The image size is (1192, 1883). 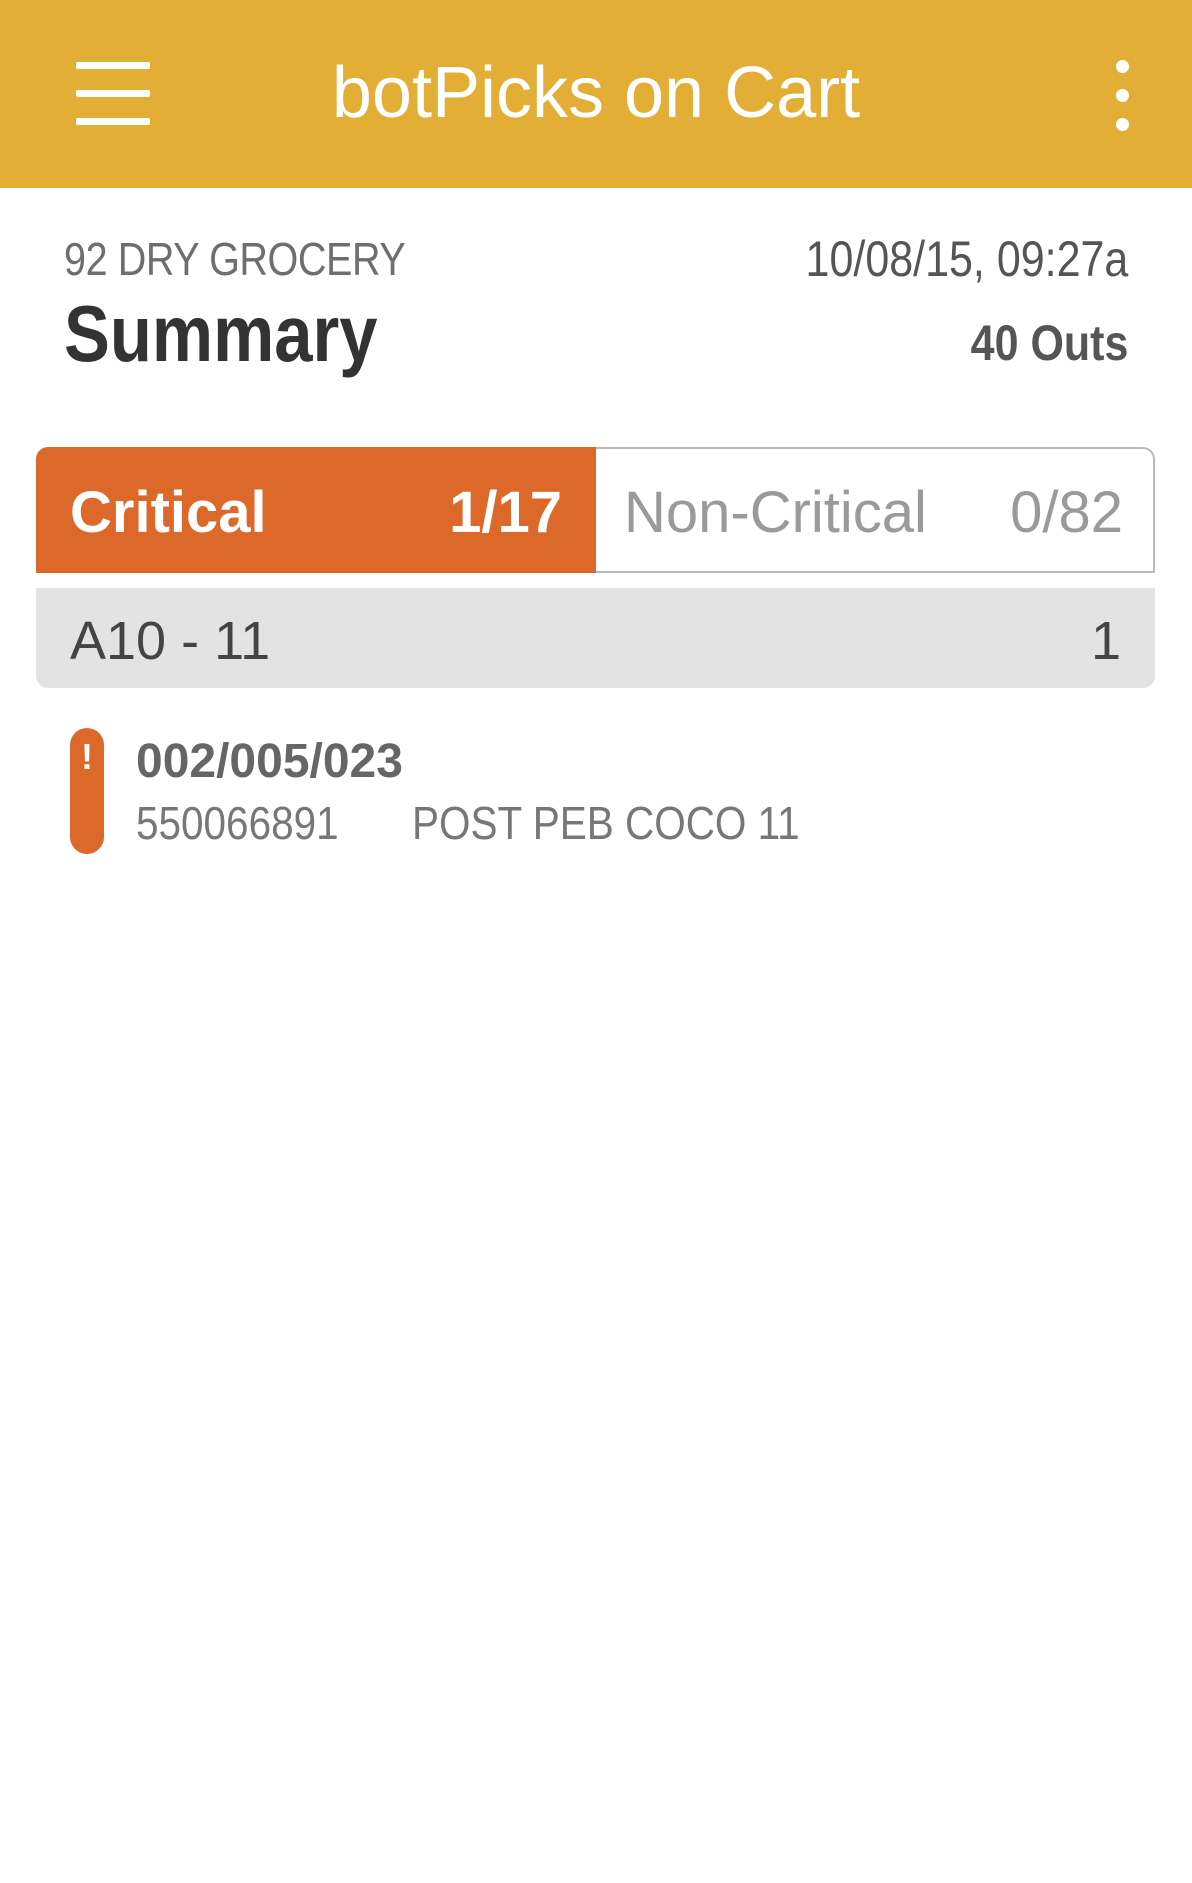 I want to click on department-label: 92 DRY GROCERY, so click(x=235, y=259).